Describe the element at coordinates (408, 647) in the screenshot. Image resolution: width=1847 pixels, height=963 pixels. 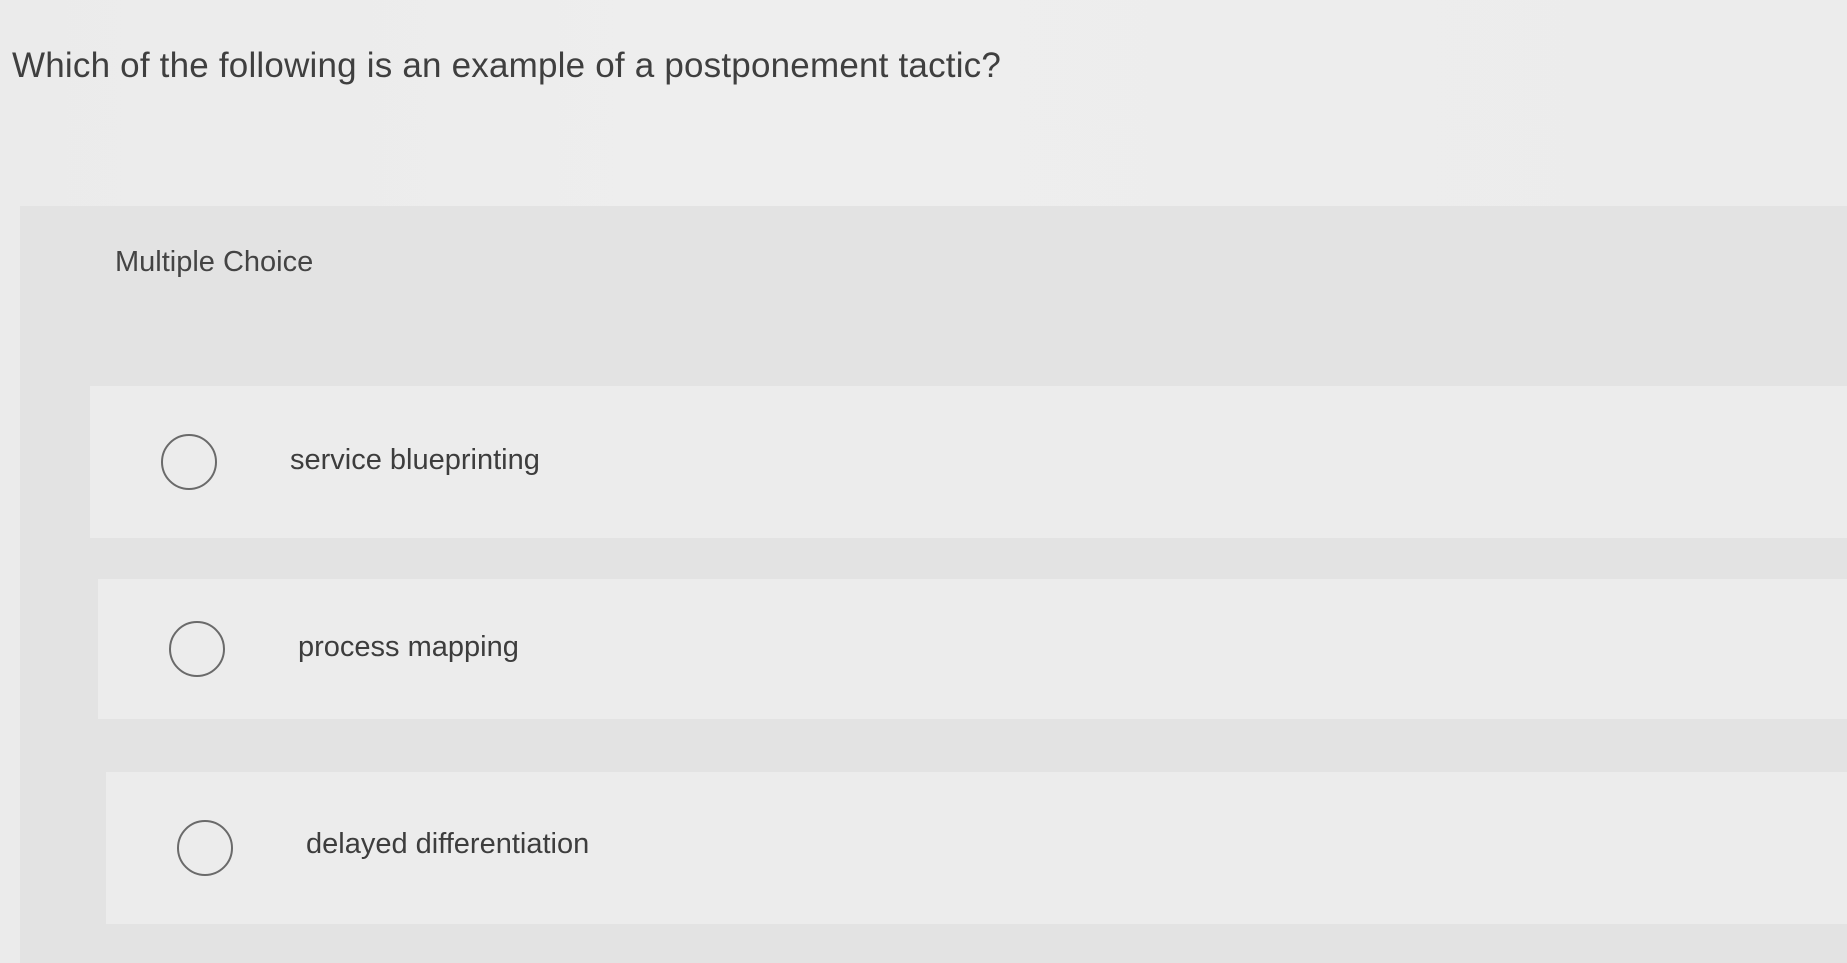
I see `answer-option-label: process mapping` at that location.